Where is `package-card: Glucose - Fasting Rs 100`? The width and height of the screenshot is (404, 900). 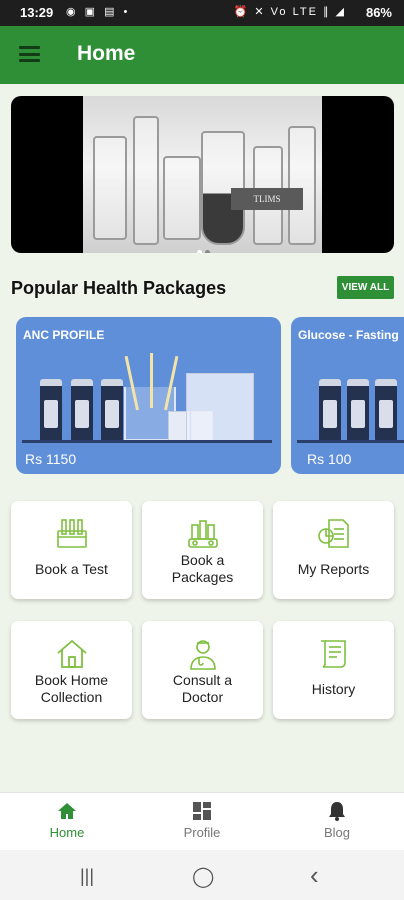 package-card: Glucose - Fasting Rs 100 is located at coordinates (347, 395).